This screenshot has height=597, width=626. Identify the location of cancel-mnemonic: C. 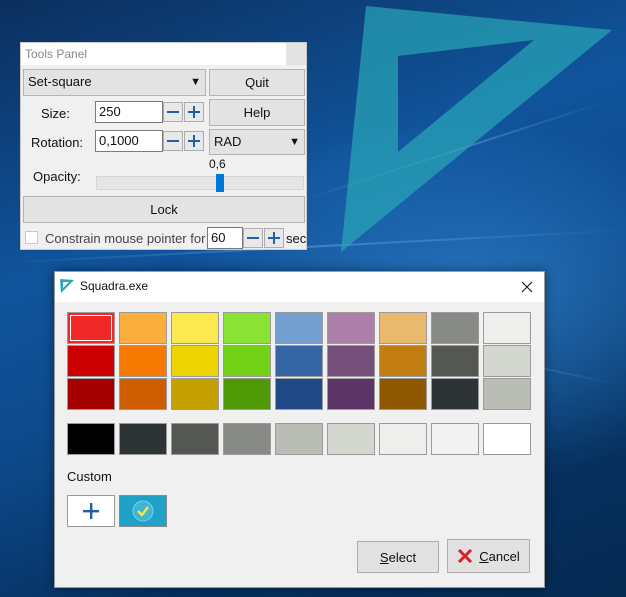
(484, 556).